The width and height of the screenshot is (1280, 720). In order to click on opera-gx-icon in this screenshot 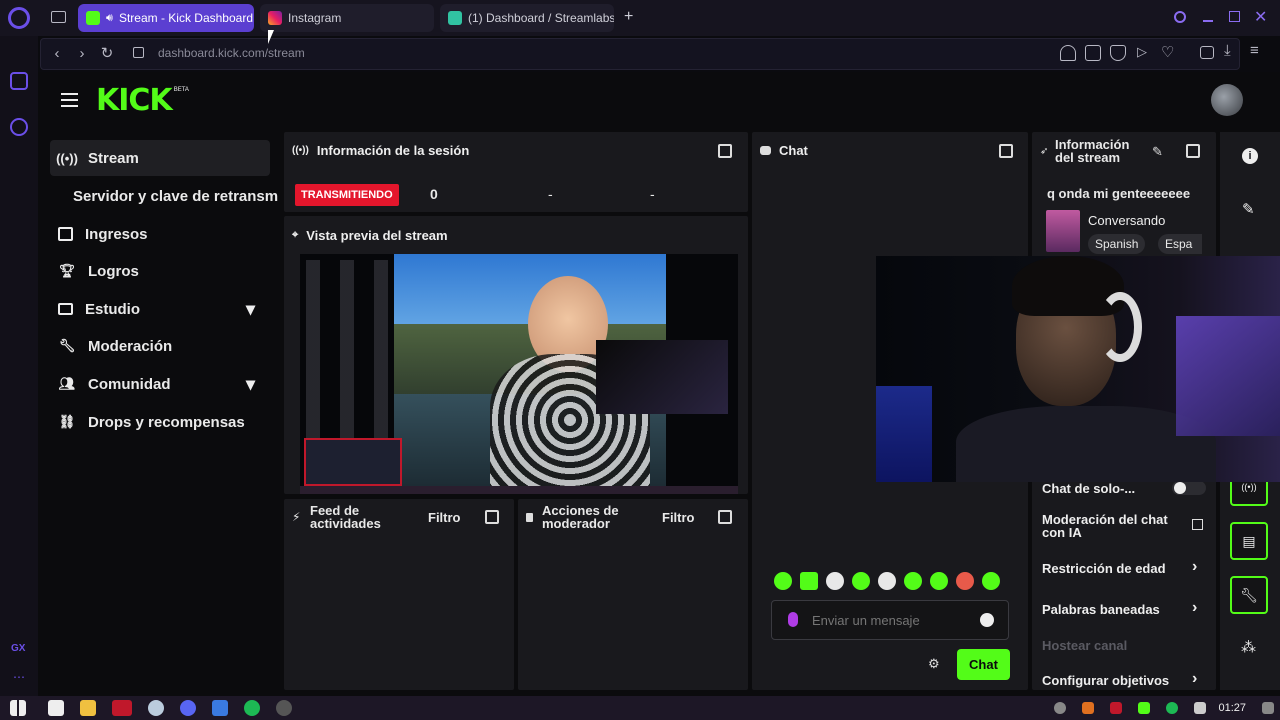, I will do `click(122, 708)`.